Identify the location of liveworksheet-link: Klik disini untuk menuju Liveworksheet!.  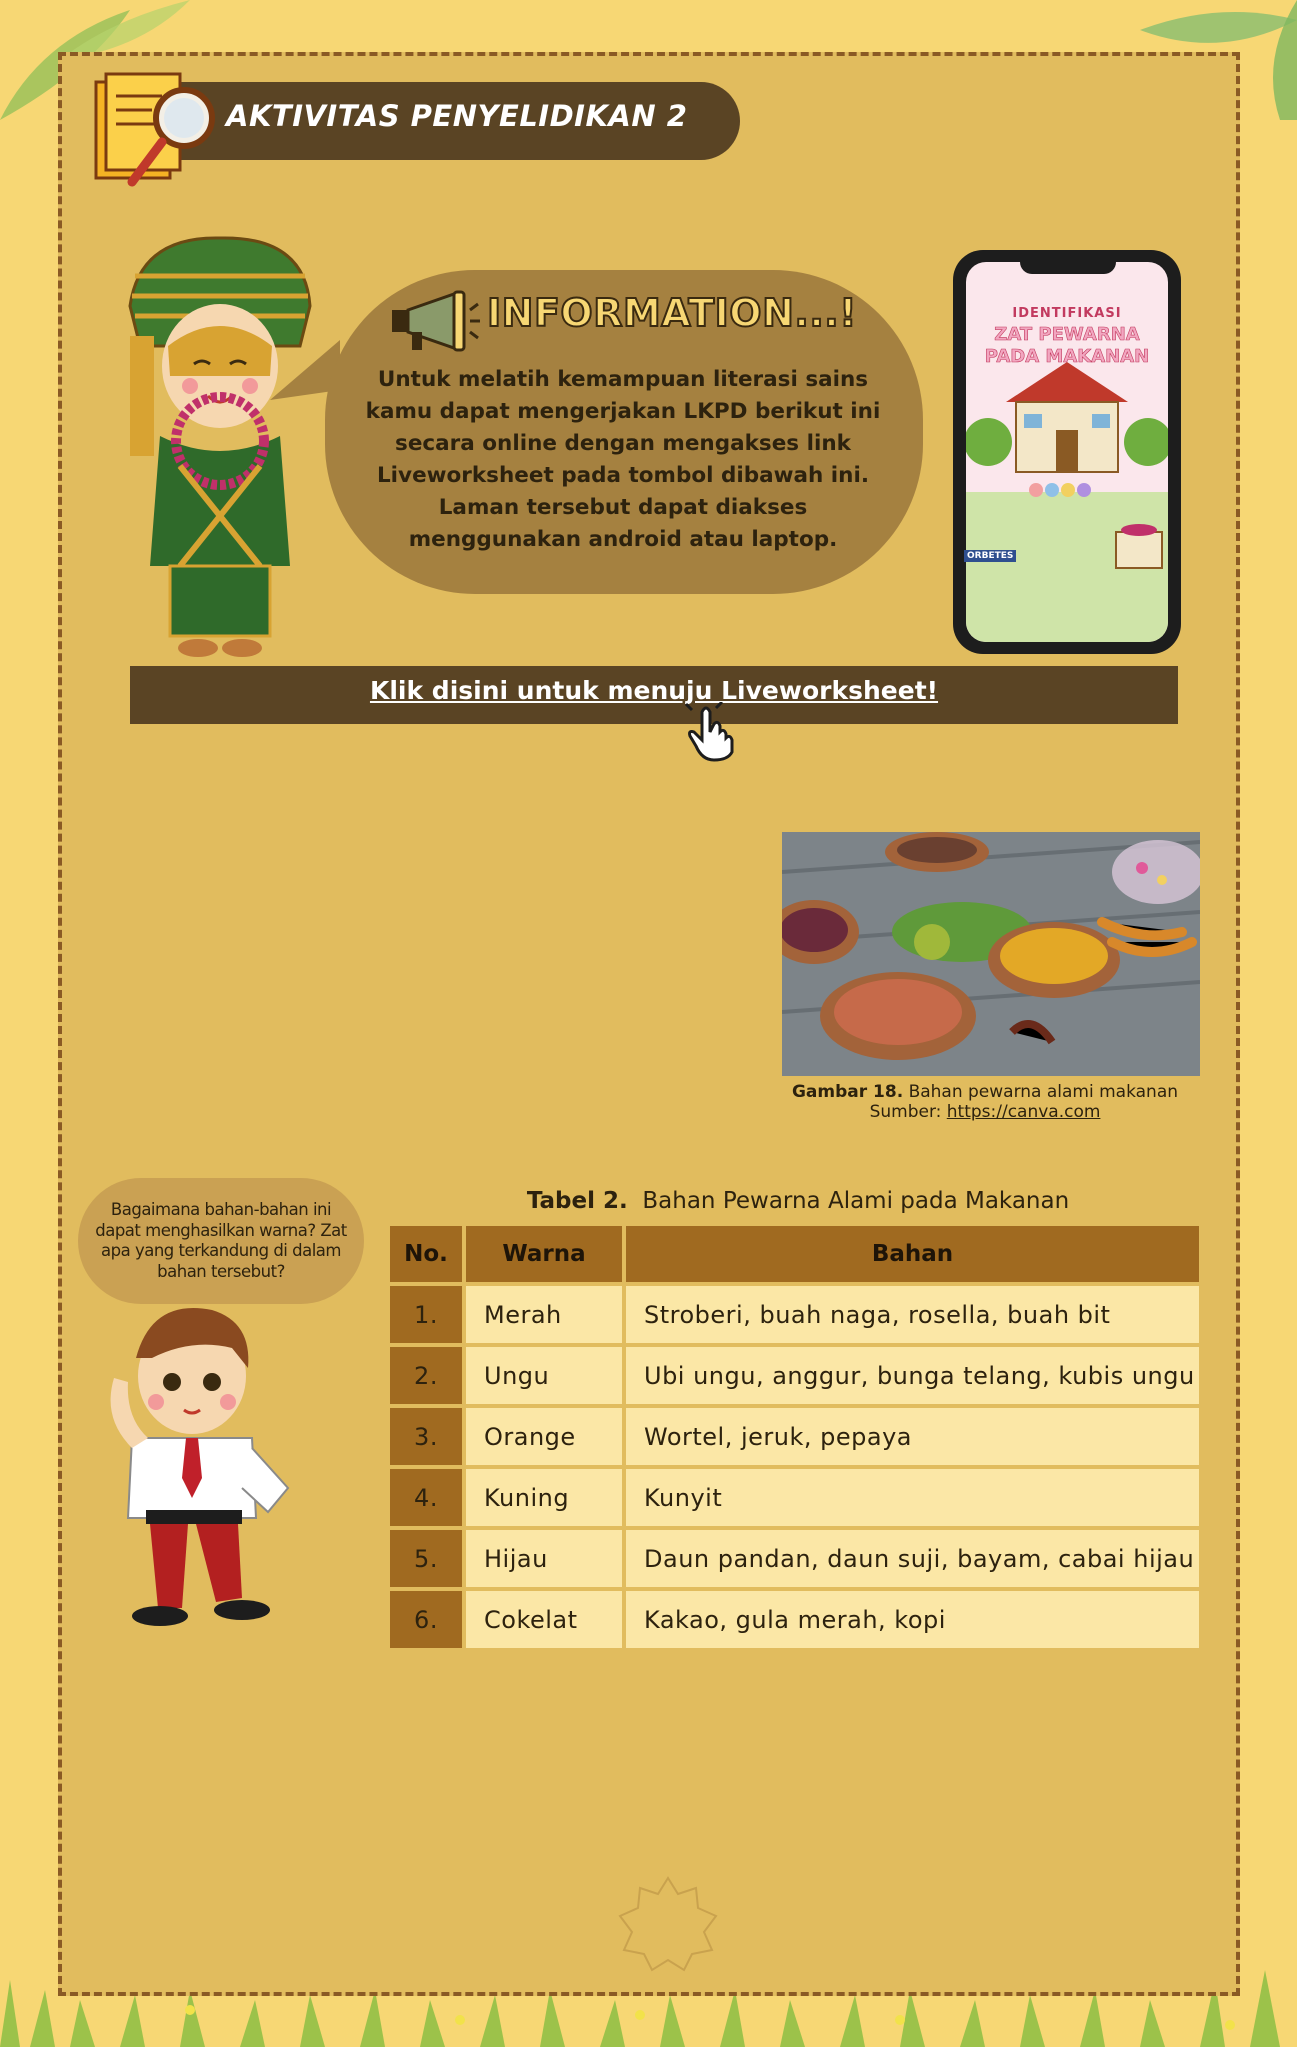
(654, 690).